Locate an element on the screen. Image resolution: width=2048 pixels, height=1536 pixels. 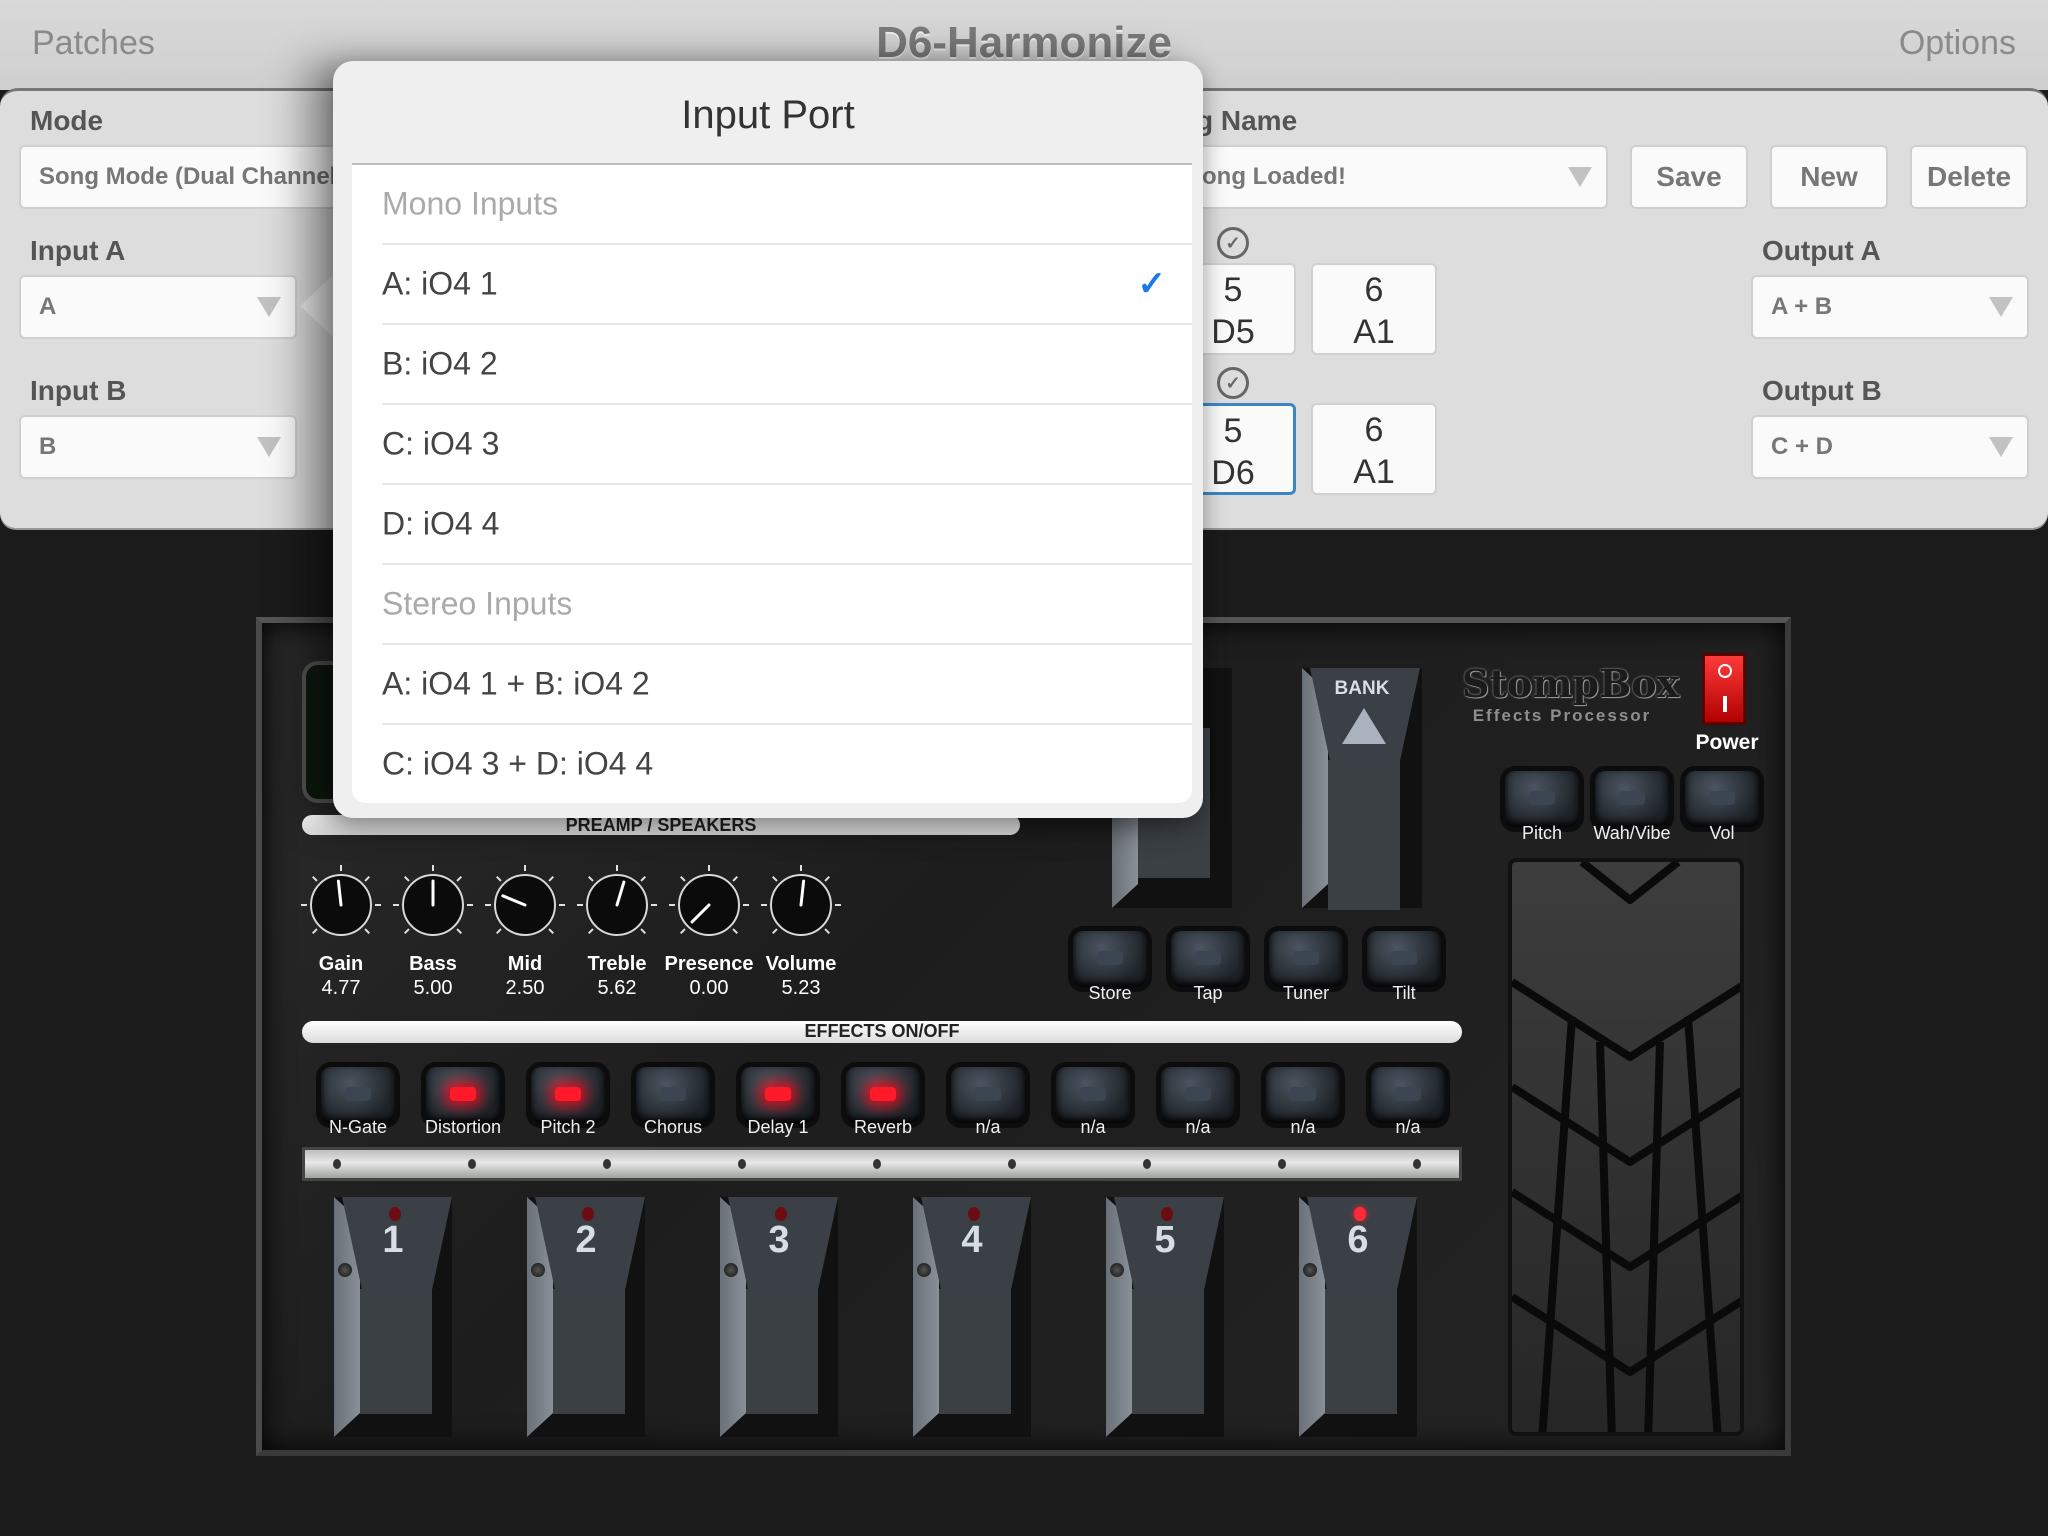
function-button-label: Tilt is located at coordinates (1404, 993).